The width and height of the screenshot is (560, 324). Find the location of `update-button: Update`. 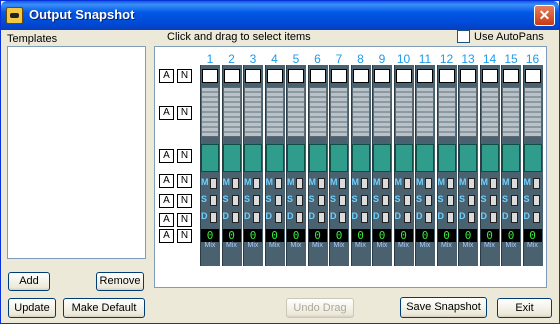

update-button: Update is located at coordinates (32, 308).